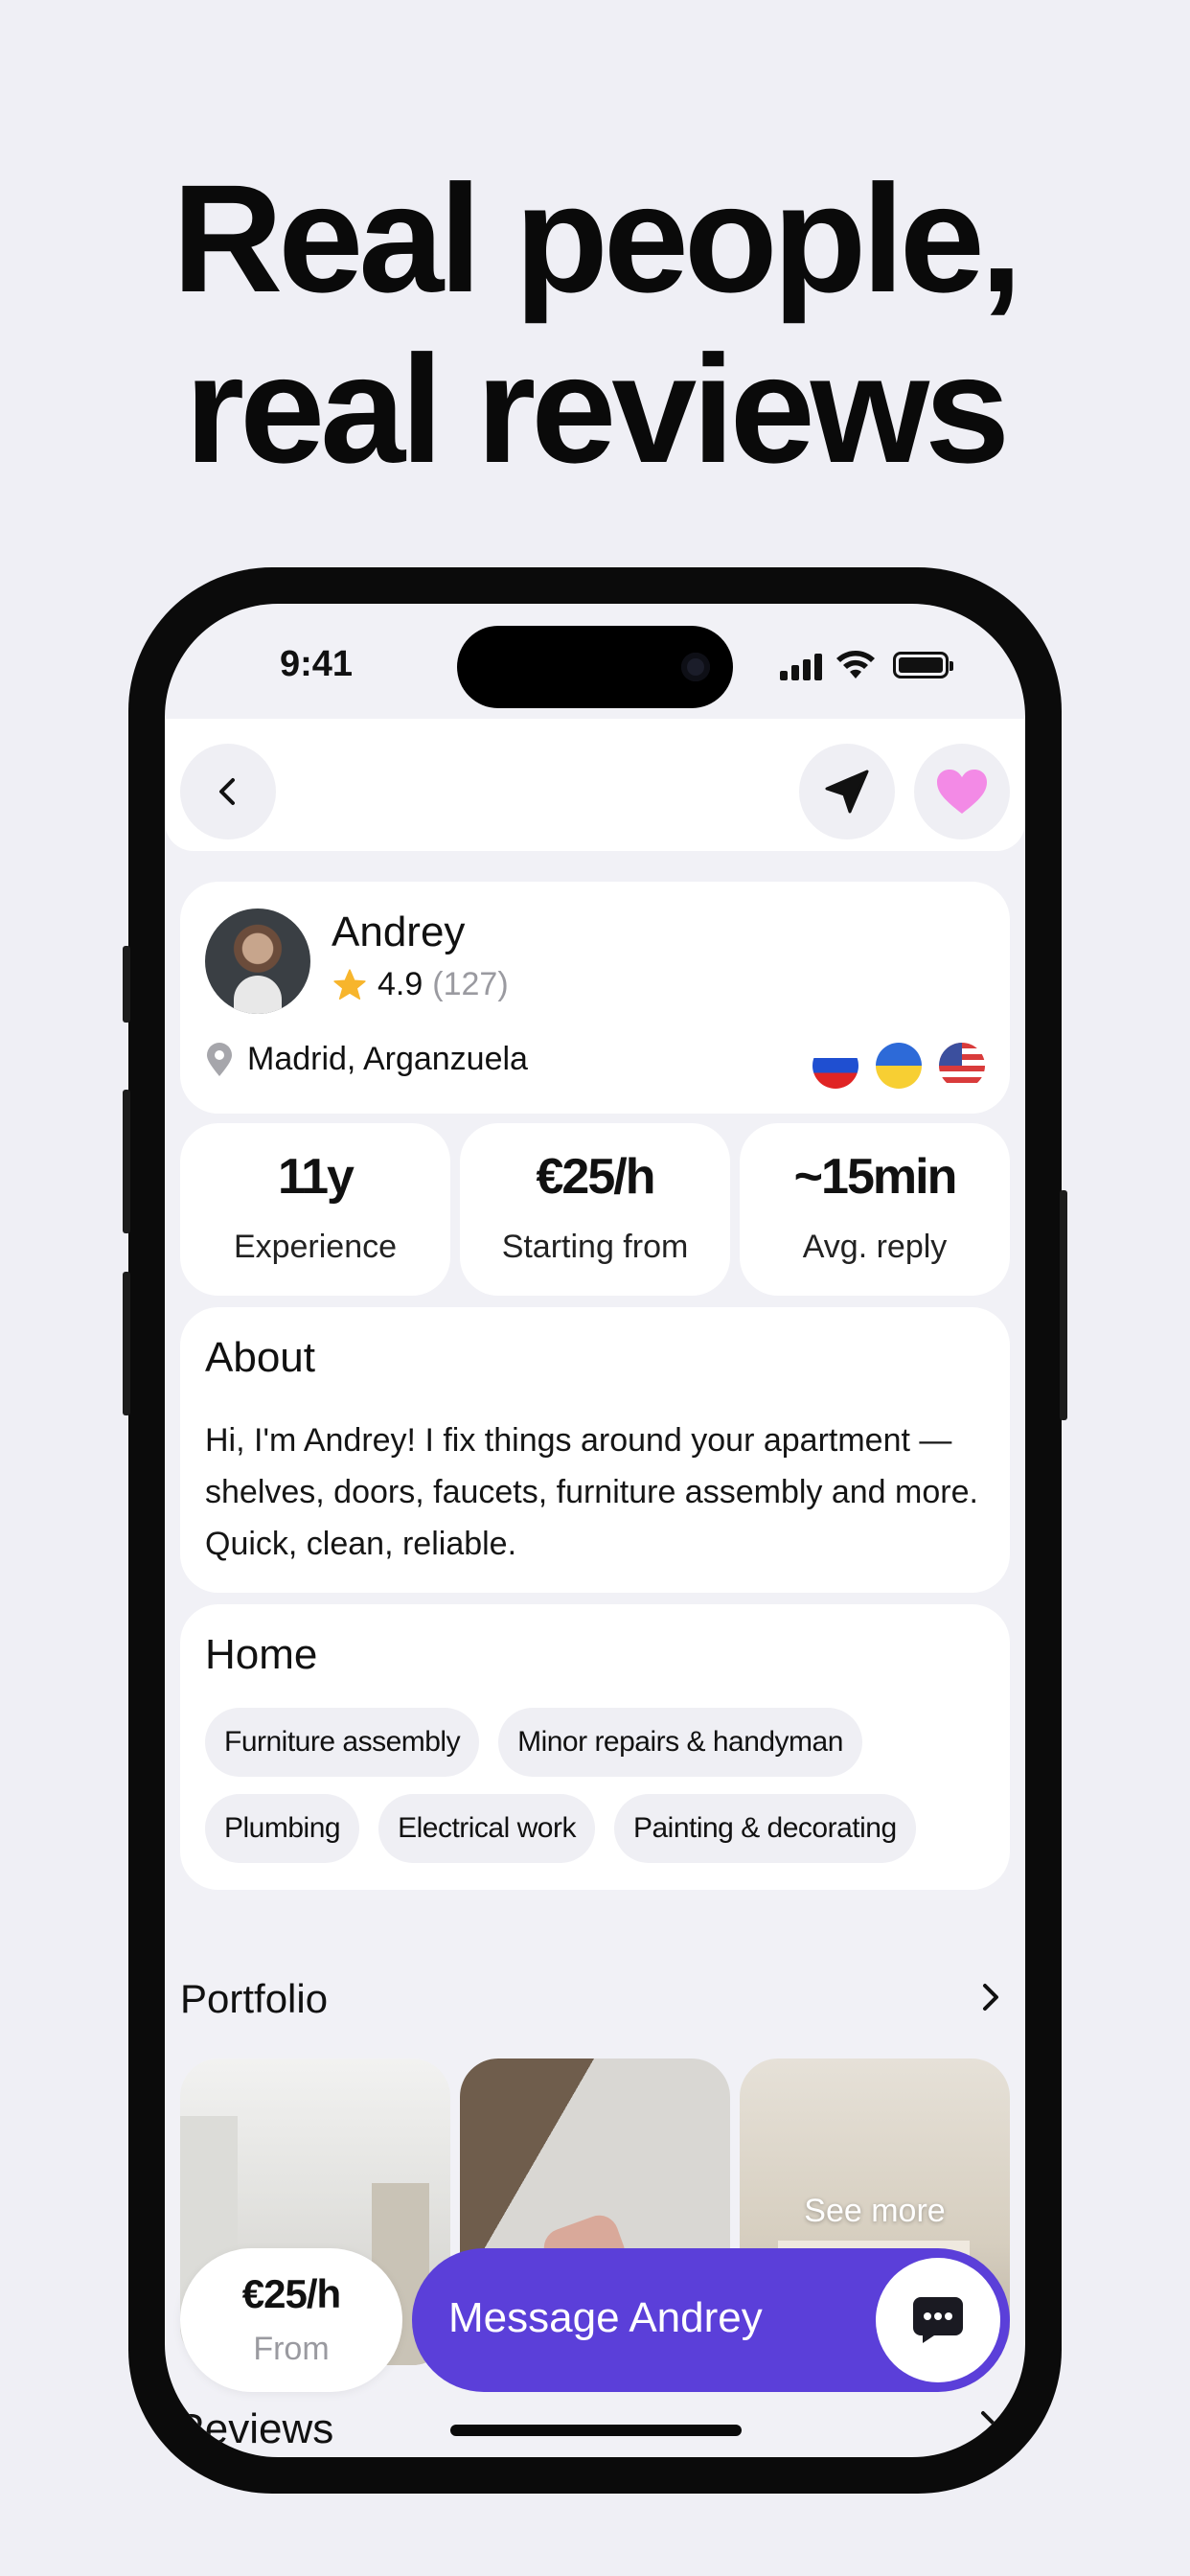 This screenshot has width=1190, height=2576. Describe the element at coordinates (291, 2294) in the screenshot. I see `price-value: €25/h` at that location.